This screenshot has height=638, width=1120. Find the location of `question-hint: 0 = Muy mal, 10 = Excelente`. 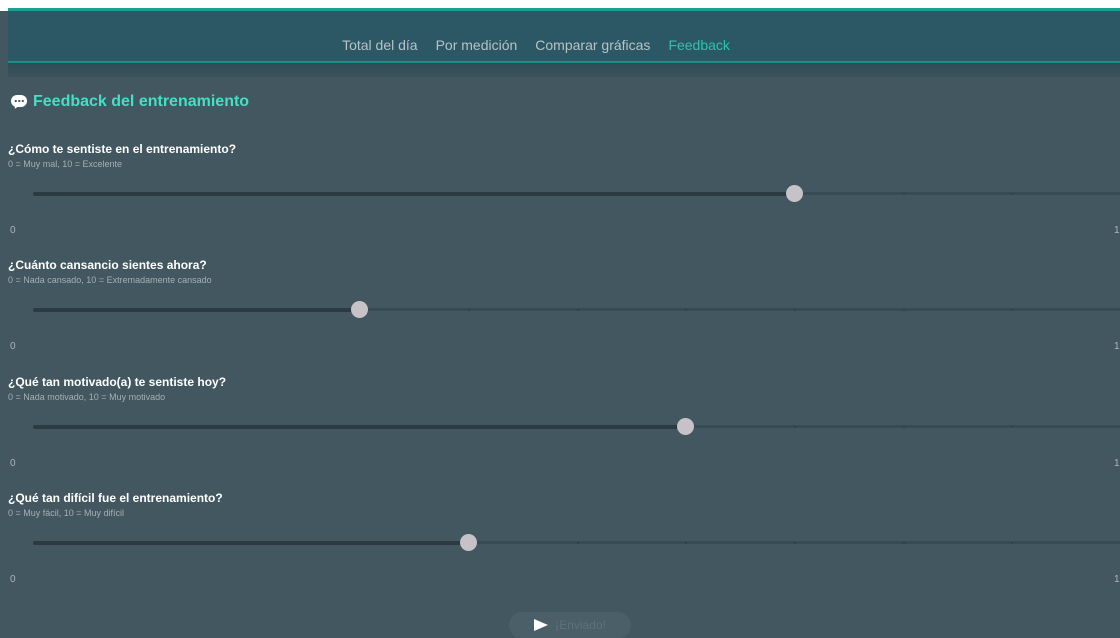

question-hint: 0 = Muy mal, 10 = Excelente is located at coordinates (65, 164).